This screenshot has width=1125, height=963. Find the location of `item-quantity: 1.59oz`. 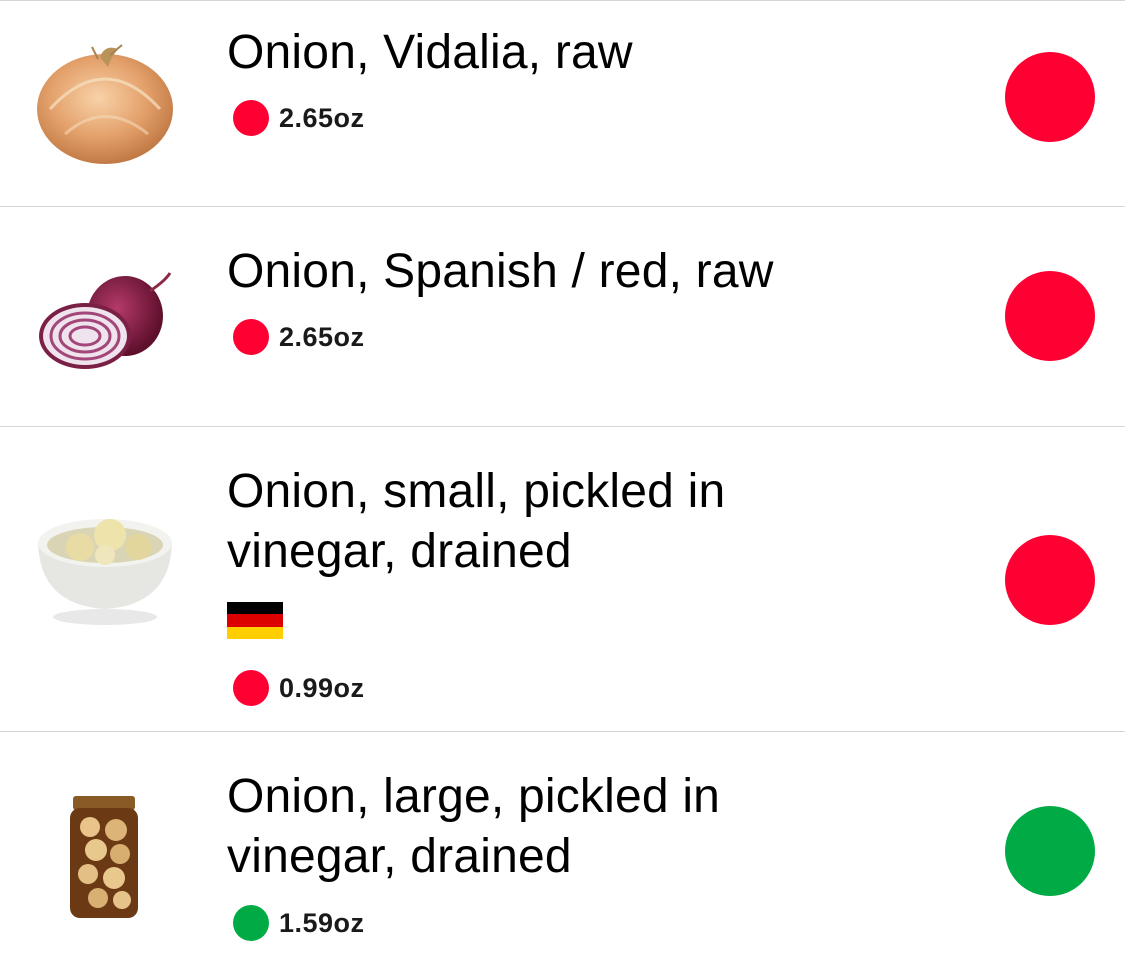

item-quantity: 1.59oz is located at coordinates (322, 922).